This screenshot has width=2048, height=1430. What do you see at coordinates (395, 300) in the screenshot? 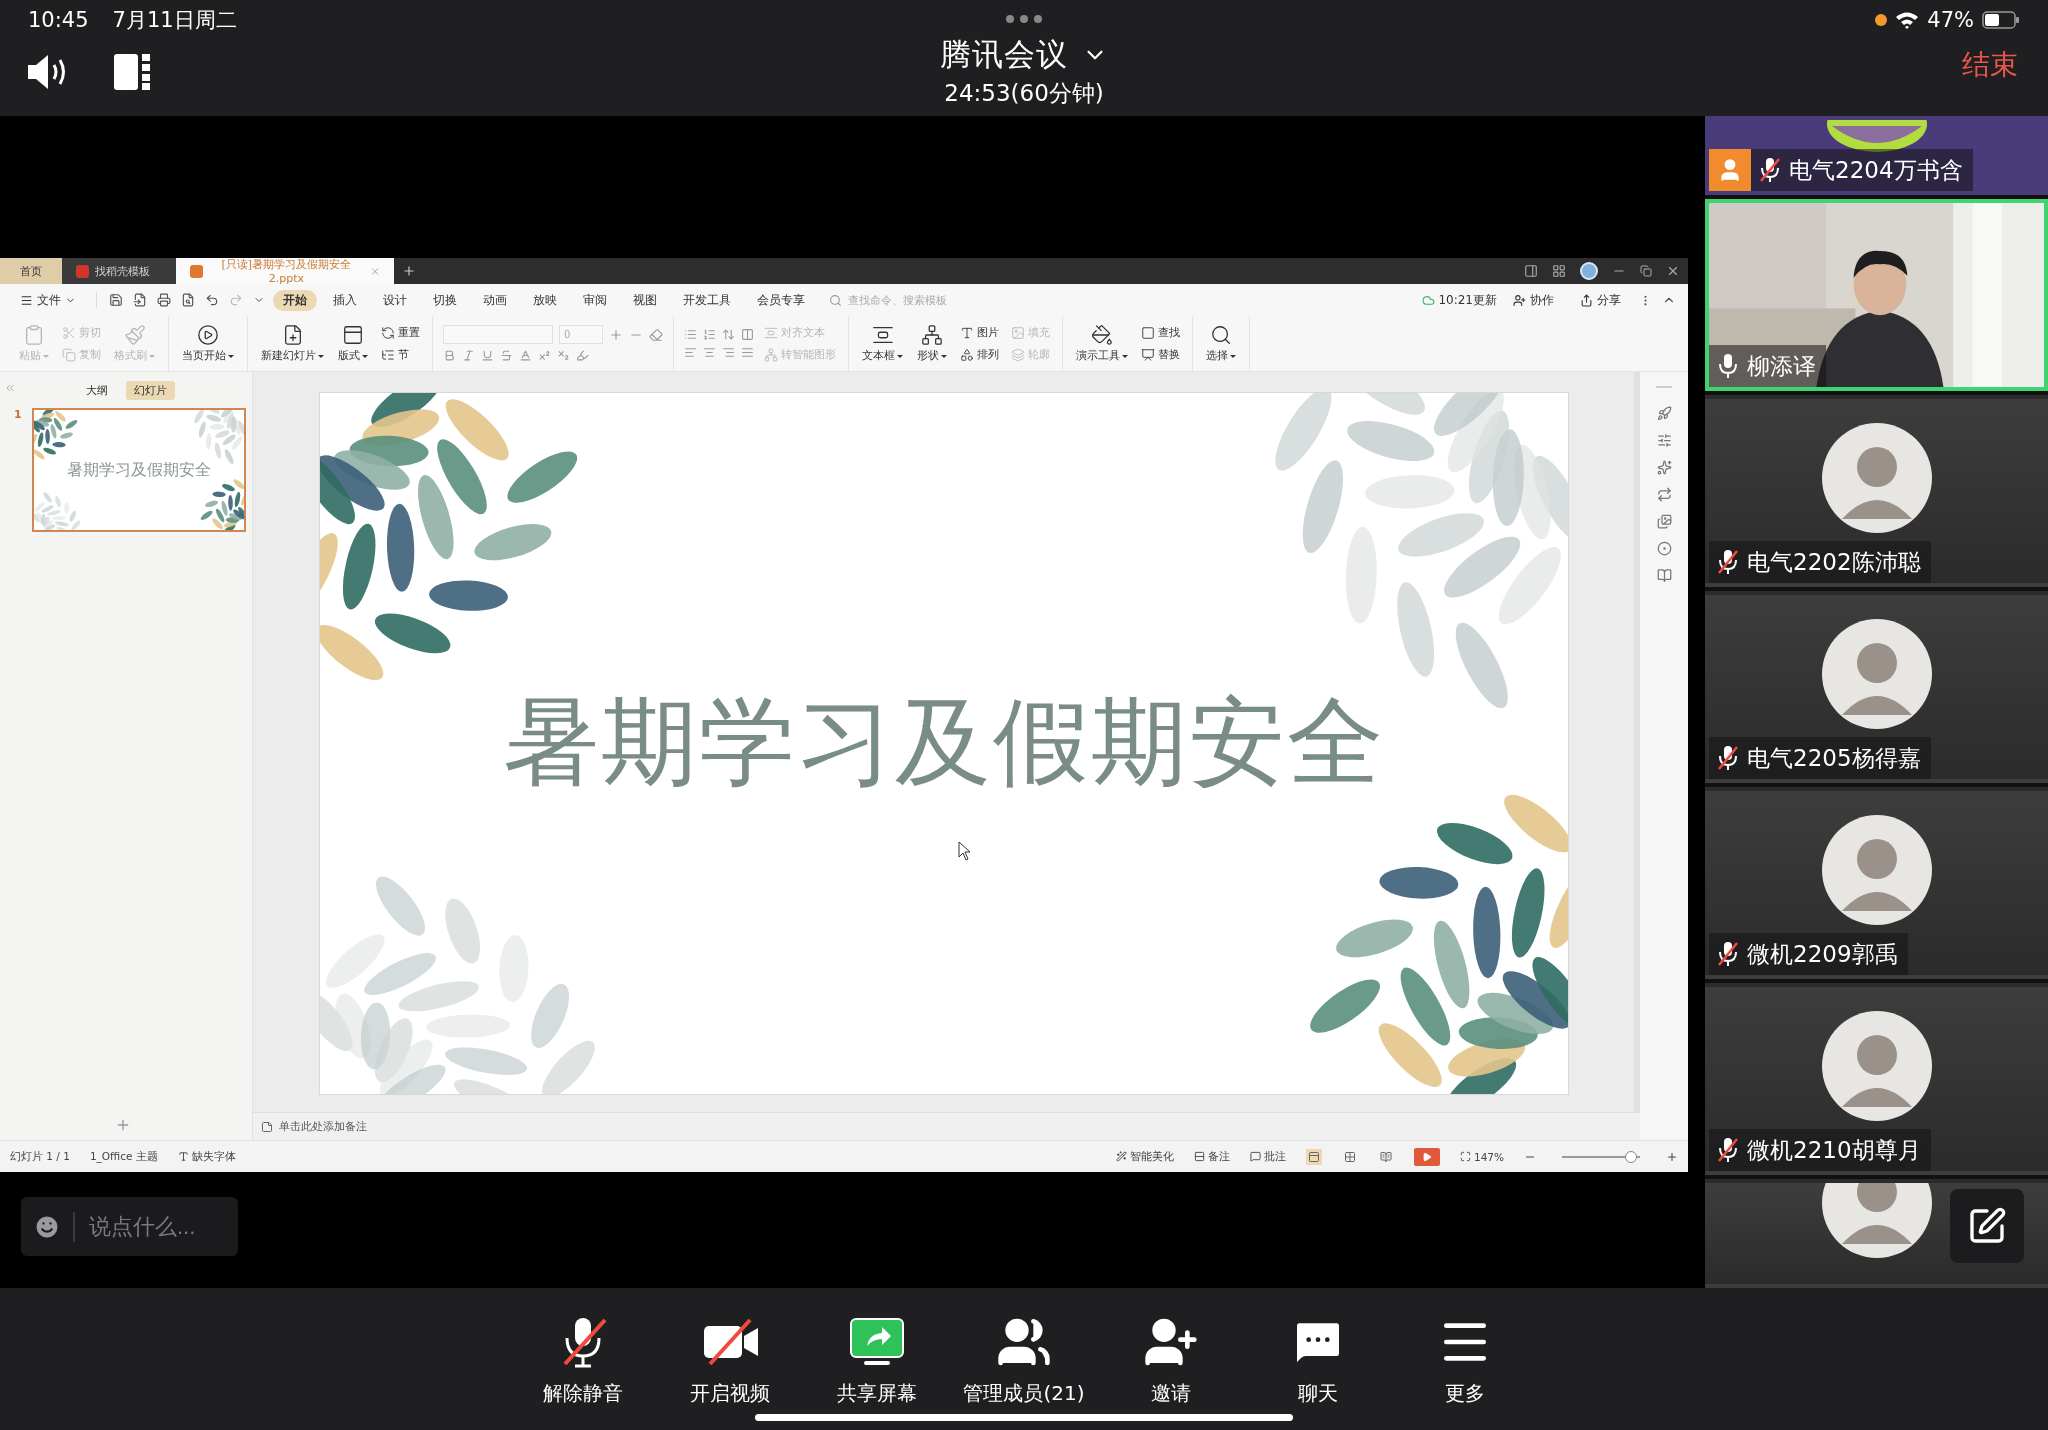
I see `ribbon-tab: 设计` at bounding box center [395, 300].